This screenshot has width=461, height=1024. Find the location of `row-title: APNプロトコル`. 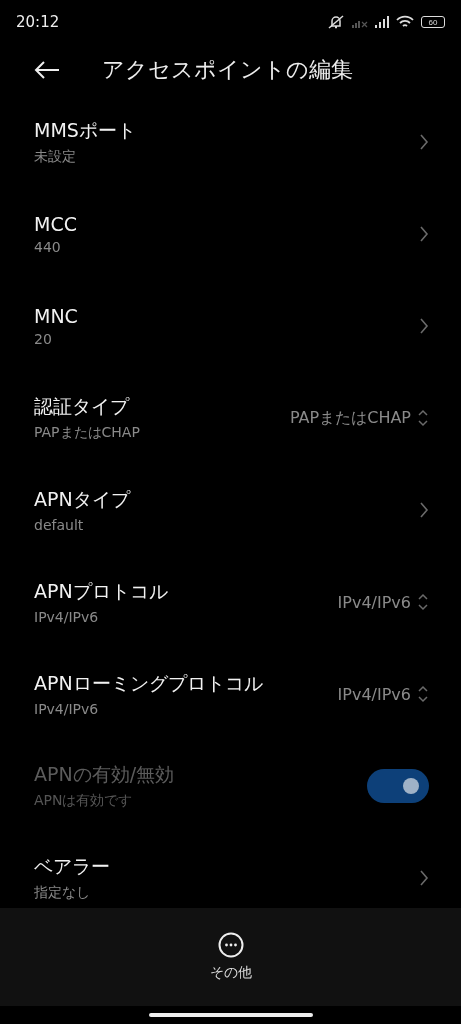

row-title: APNプロトコル is located at coordinates (186, 592).